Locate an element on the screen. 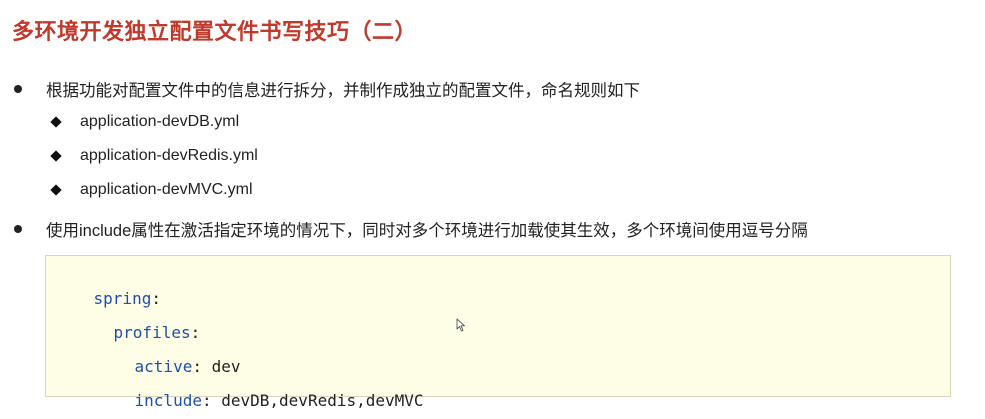 This screenshot has width=985, height=419. bullet-item-split-config: 根据功能对配置文件中的信息进行拆分，并制作成独立的配置文件，命名规则如下 is located at coordinates (326, 89).